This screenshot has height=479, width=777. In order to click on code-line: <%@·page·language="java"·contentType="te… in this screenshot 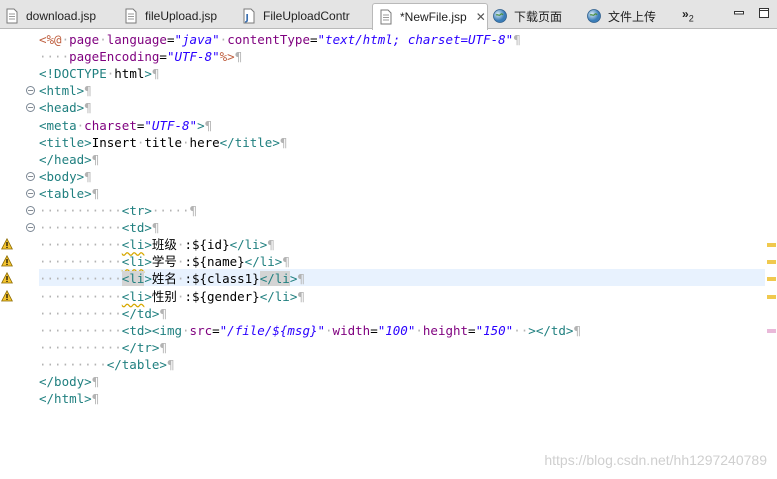, I will do `click(280, 39)`.